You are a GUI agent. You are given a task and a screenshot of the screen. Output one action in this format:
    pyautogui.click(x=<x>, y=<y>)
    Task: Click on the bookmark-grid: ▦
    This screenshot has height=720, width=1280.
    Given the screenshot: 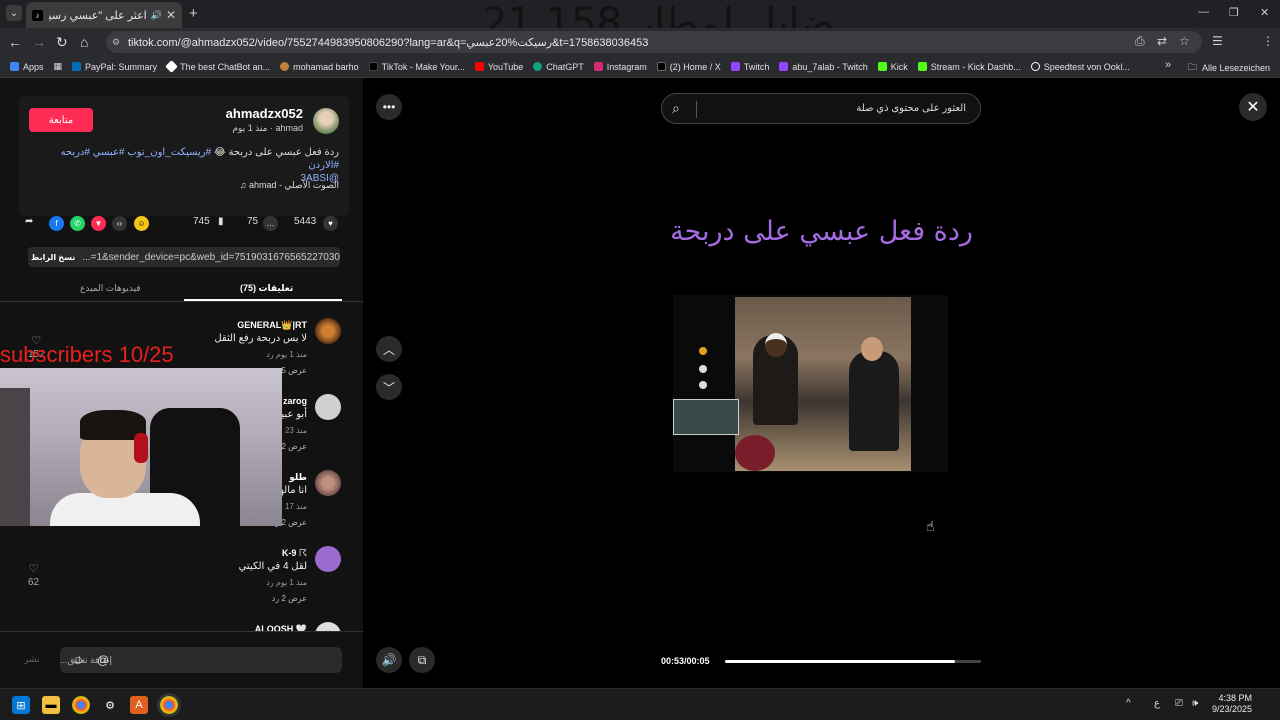 What is the action you would take?
    pyautogui.click(x=58, y=66)
    